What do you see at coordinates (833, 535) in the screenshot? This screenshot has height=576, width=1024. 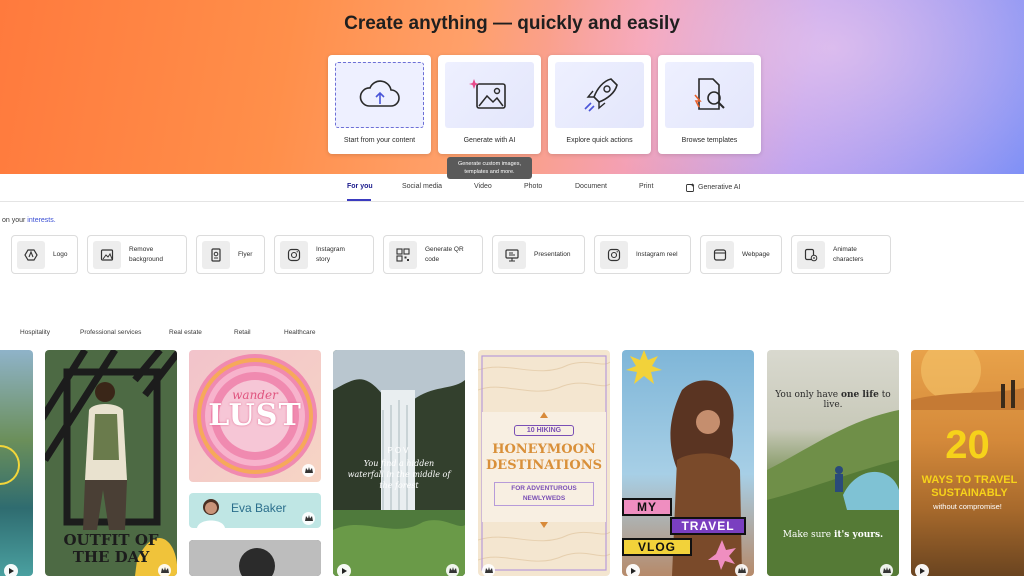 I see `template-text-its-yours: Make sure it's yours.` at bounding box center [833, 535].